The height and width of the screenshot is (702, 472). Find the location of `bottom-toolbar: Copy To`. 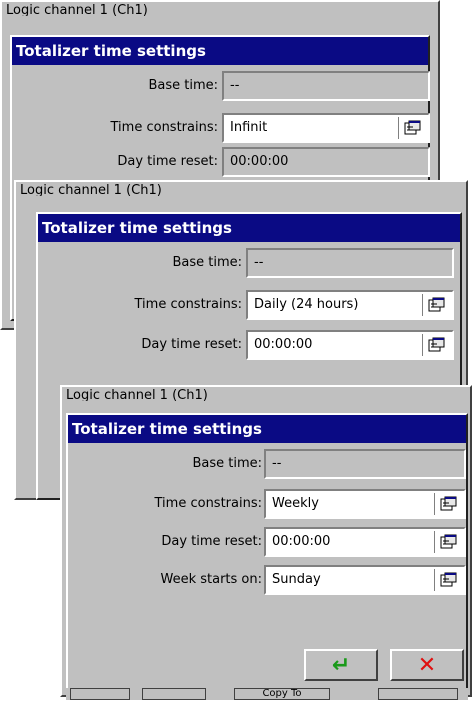

bottom-toolbar: Copy To is located at coordinates (267, 694).